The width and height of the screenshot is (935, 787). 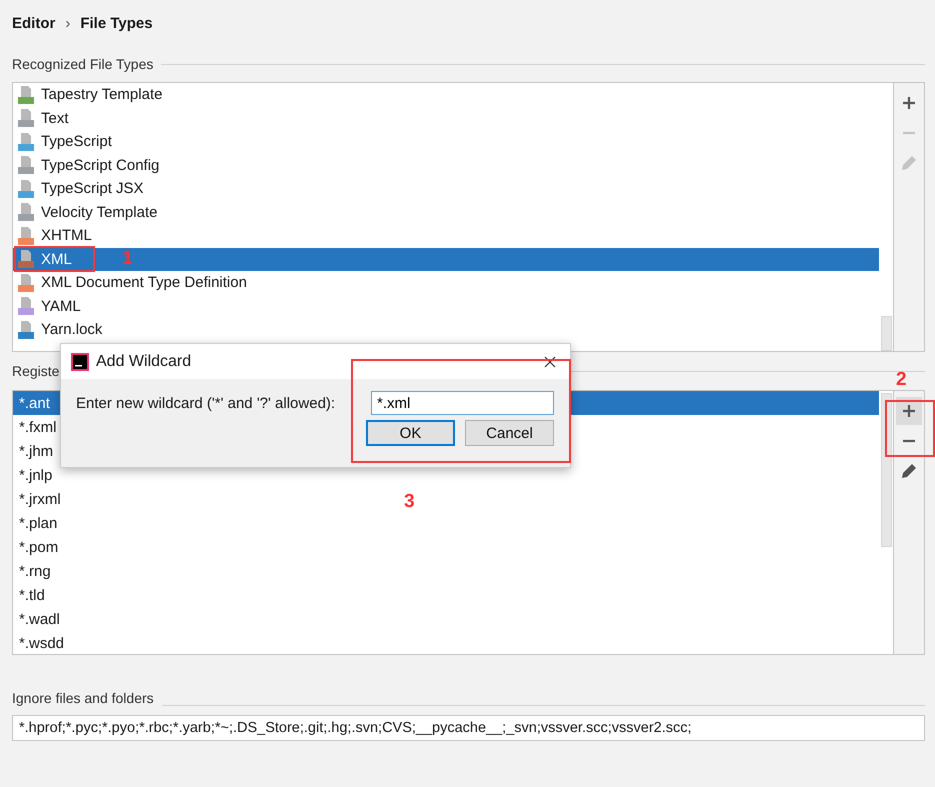 What do you see at coordinates (83, 698) in the screenshot?
I see `section-label: Ignore files and folders` at bounding box center [83, 698].